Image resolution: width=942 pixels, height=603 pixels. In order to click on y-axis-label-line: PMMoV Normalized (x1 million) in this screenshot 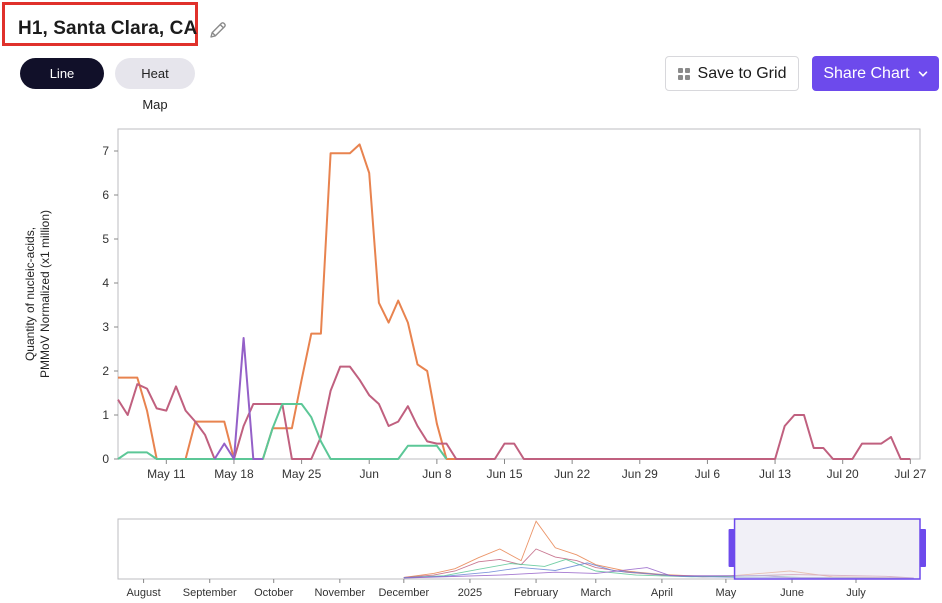, I will do `click(45, 294)`.